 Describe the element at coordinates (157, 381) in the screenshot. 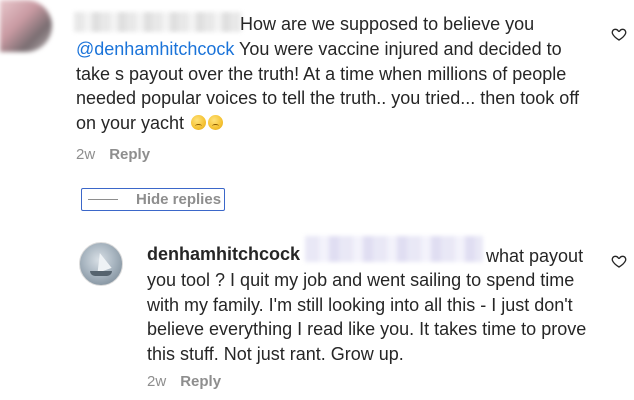

I see `reply-timestamp: 2w` at that location.